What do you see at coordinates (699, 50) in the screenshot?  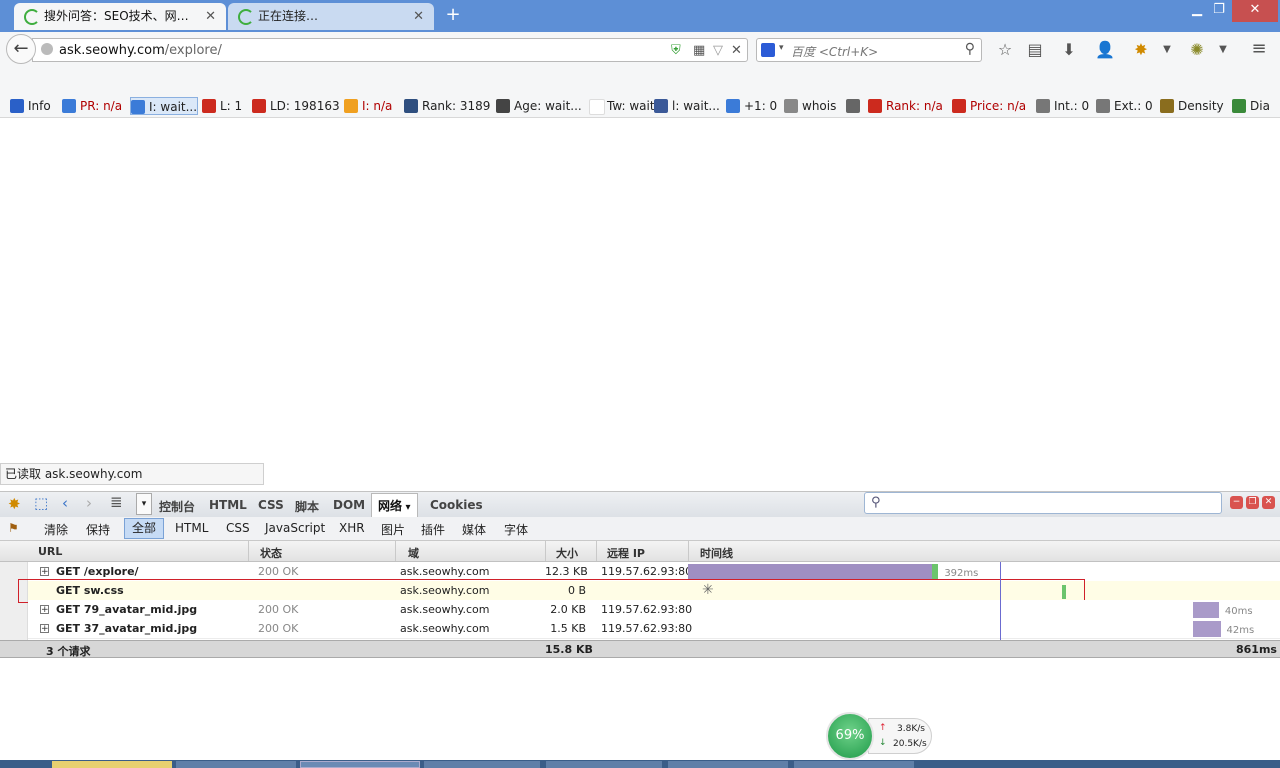 I see `qr-code-icon: ▦` at bounding box center [699, 50].